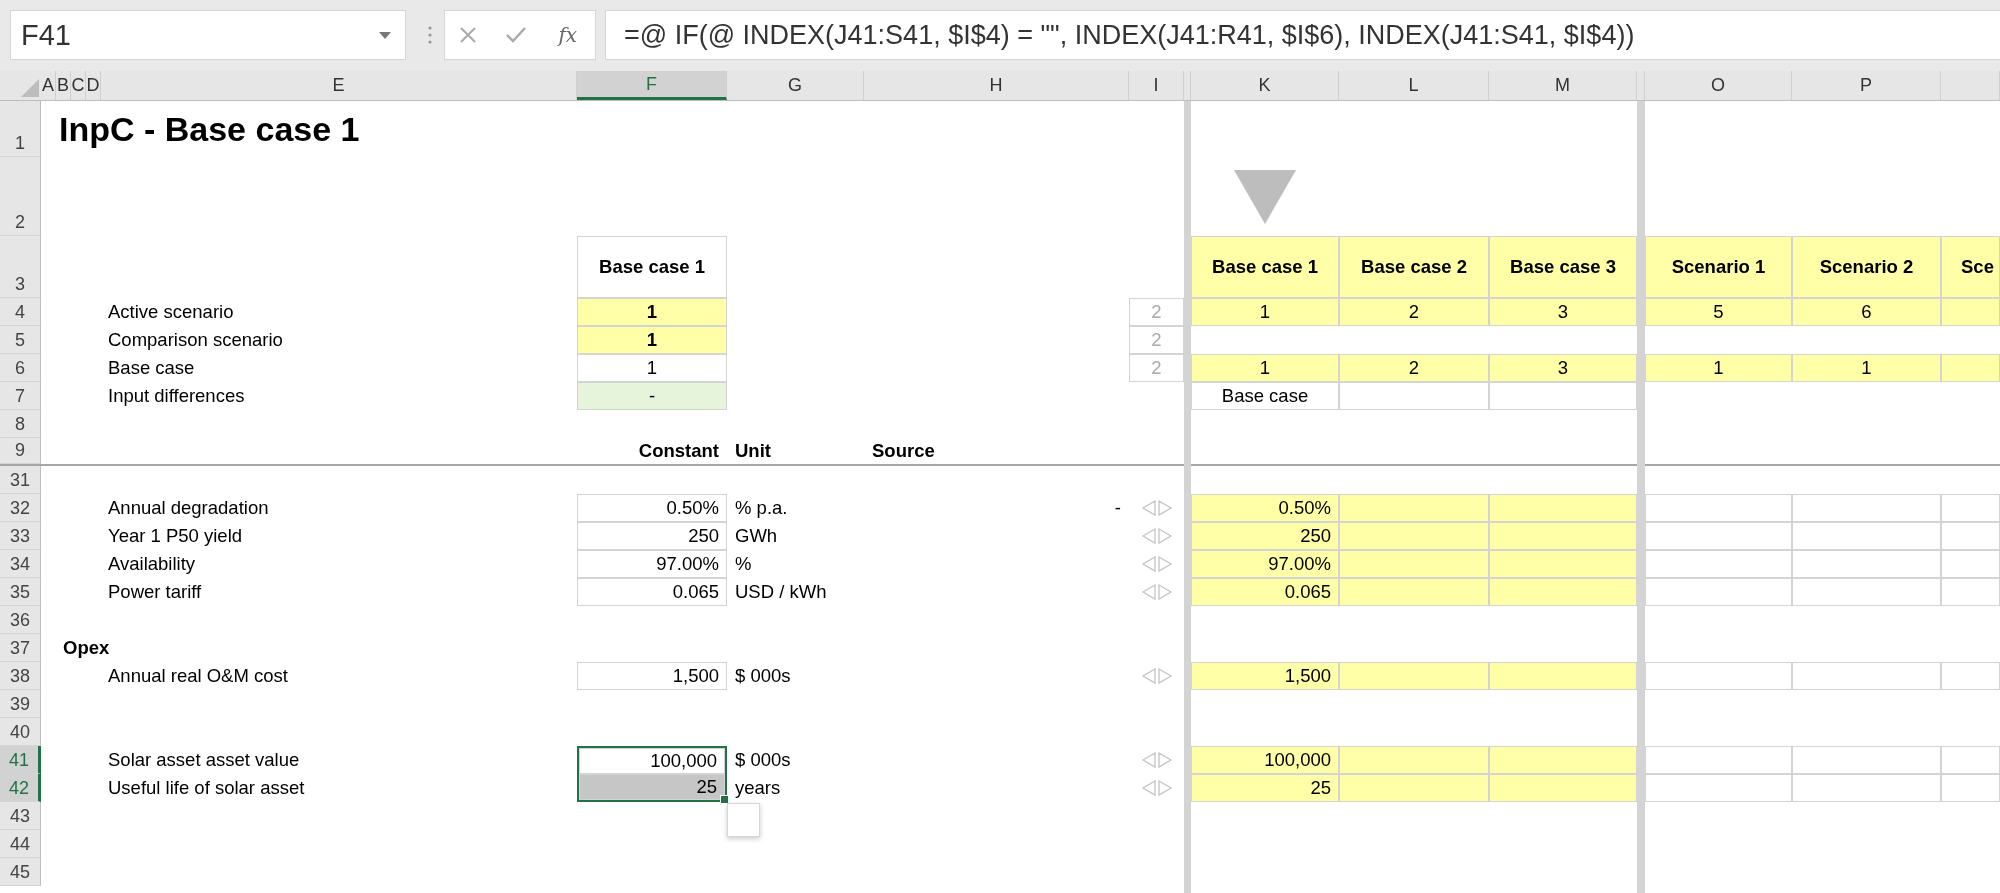  I want to click on row-label: Annual degradation, so click(188, 508).